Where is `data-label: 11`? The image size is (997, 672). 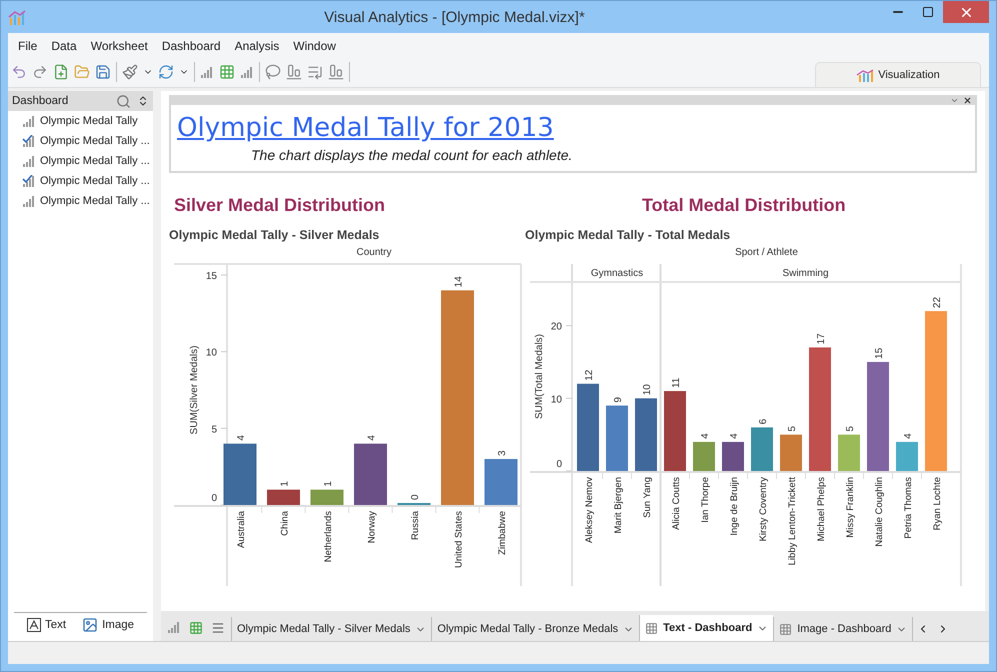 data-label: 11 is located at coordinates (676, 383).